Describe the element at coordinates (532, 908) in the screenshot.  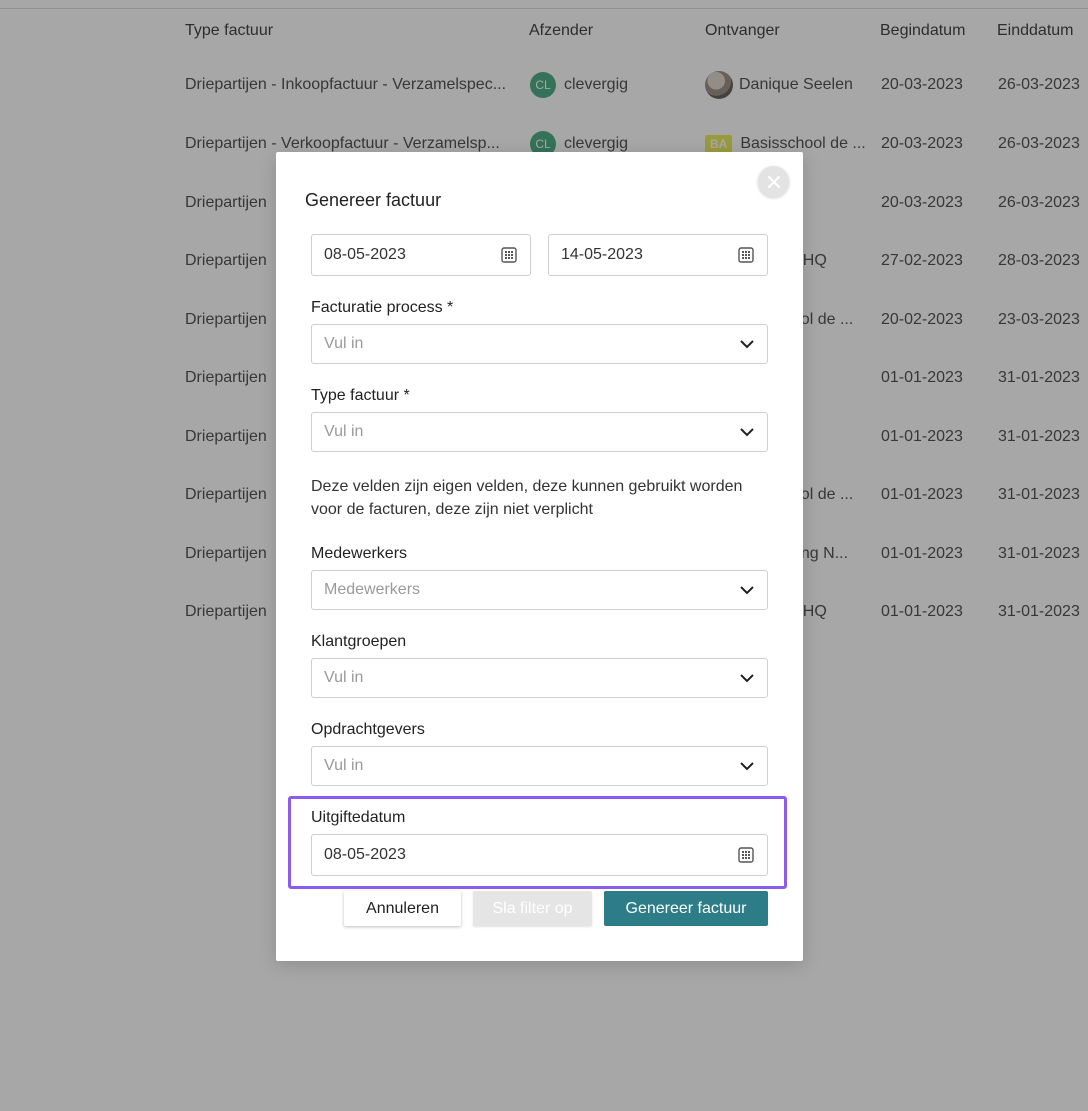
I see `save-filter-button: Sla filter op` at that location.